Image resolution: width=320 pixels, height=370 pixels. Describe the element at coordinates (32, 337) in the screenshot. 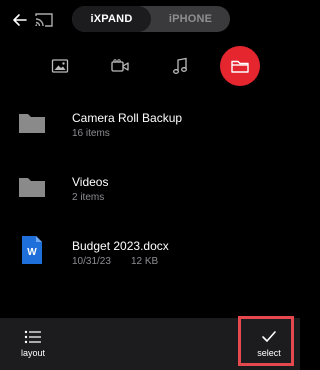

I see `list-layout-icon` at that location.